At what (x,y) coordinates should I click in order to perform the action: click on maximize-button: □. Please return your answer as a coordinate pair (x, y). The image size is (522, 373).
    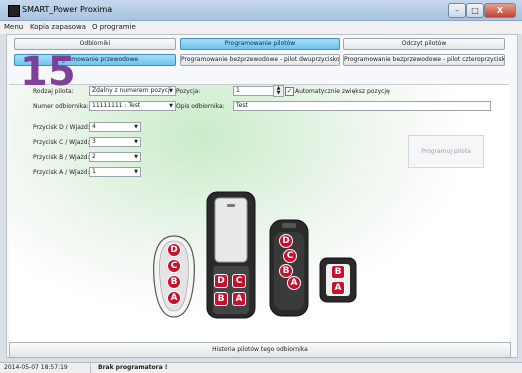
    Looking at the image, I should click on (475, 10).